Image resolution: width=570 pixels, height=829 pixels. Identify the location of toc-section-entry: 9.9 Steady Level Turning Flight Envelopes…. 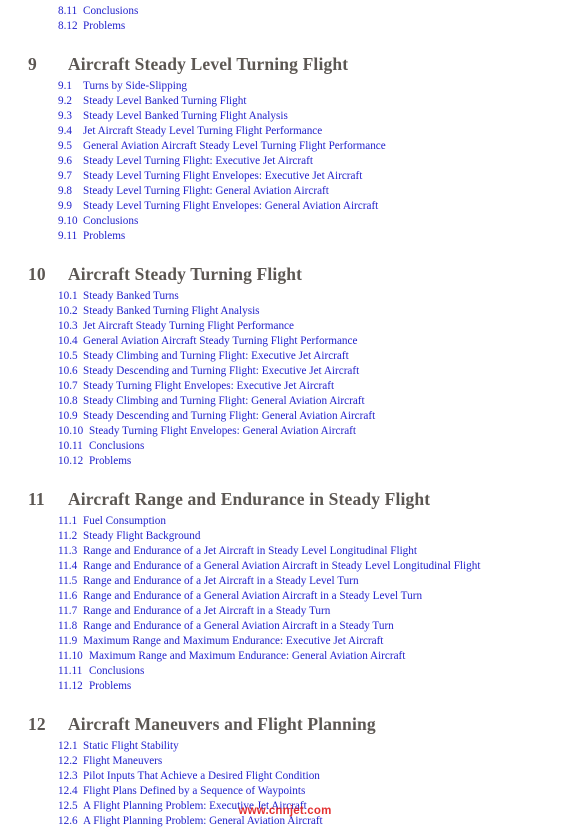
(285, 206).